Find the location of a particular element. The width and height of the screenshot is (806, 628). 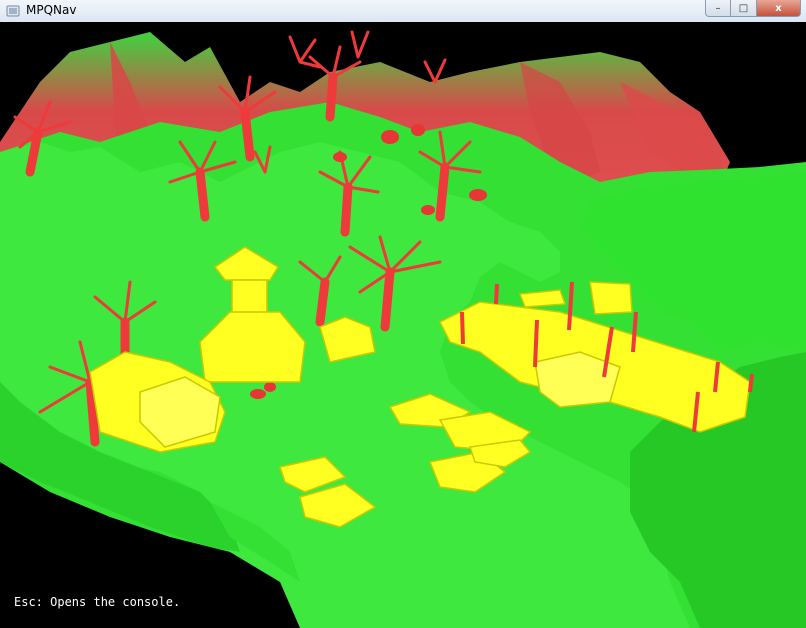

app-icon is located at coordinates (13, 11).